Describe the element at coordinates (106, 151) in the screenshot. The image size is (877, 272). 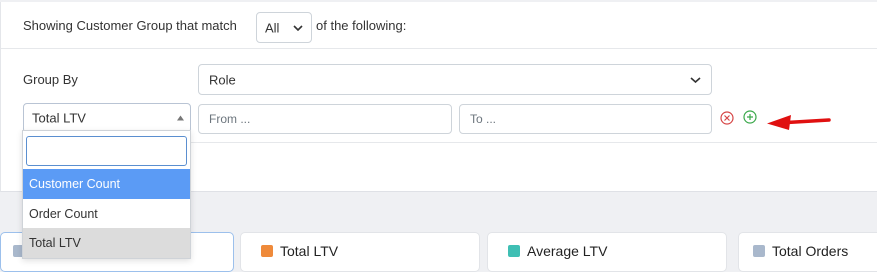
I see `dropdown-search-input` at that location.